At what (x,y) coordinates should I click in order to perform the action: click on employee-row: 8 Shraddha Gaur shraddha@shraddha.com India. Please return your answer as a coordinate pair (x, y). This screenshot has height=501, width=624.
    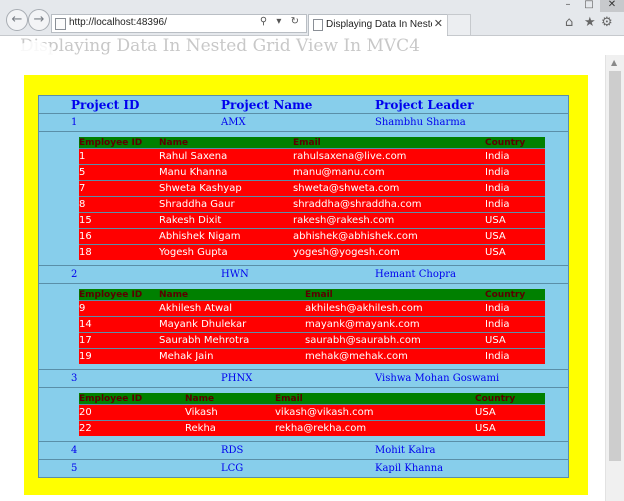
    Looking at the image, I should click on (312, 204).